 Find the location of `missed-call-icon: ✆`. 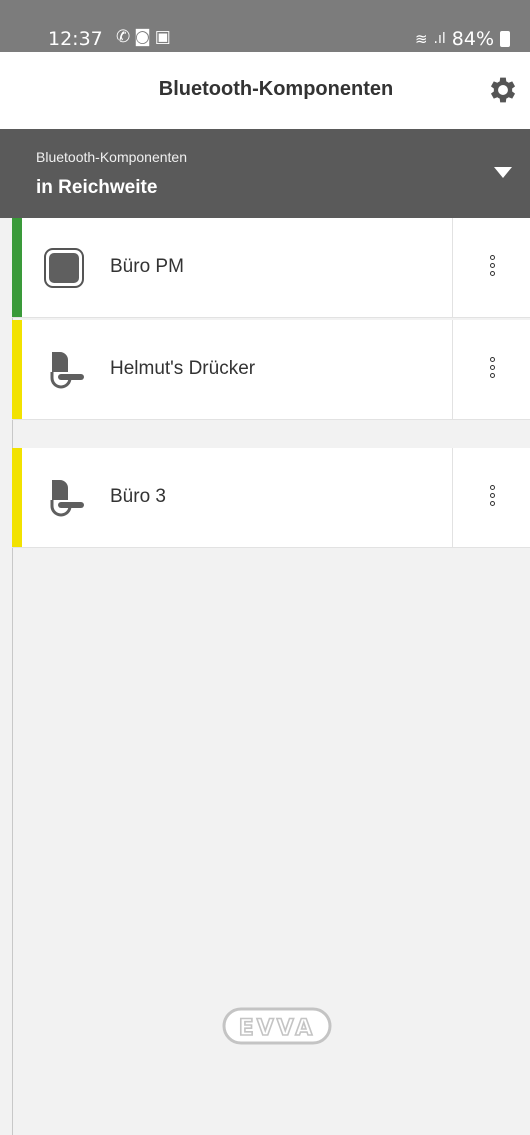

missed-call-icon: ✆ is located at coordinates (123, 37).